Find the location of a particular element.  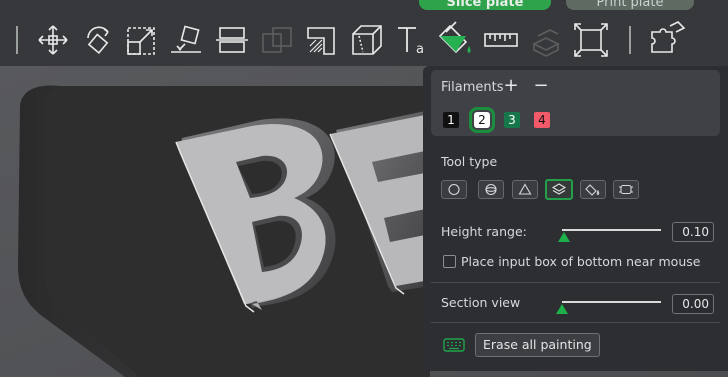

section-view-slider-thumb is located at coordinates (562, 309).